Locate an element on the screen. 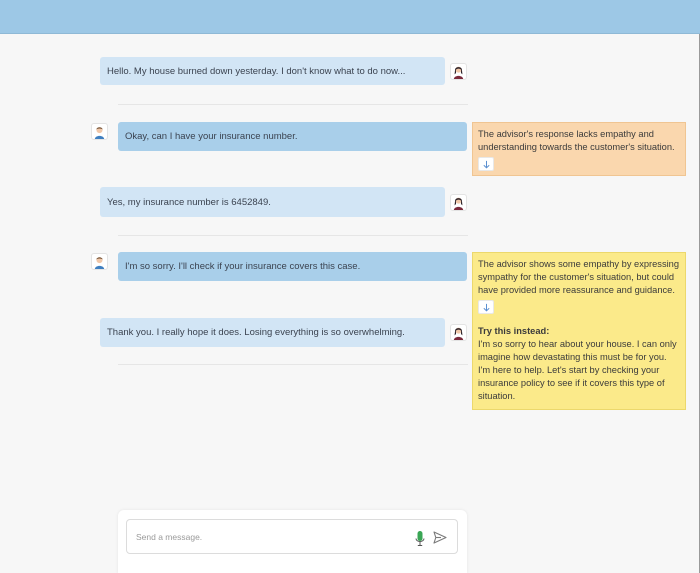 The width and height of the screenshot is (700, 573). top-header-bar is located at coordinates (350, 17).